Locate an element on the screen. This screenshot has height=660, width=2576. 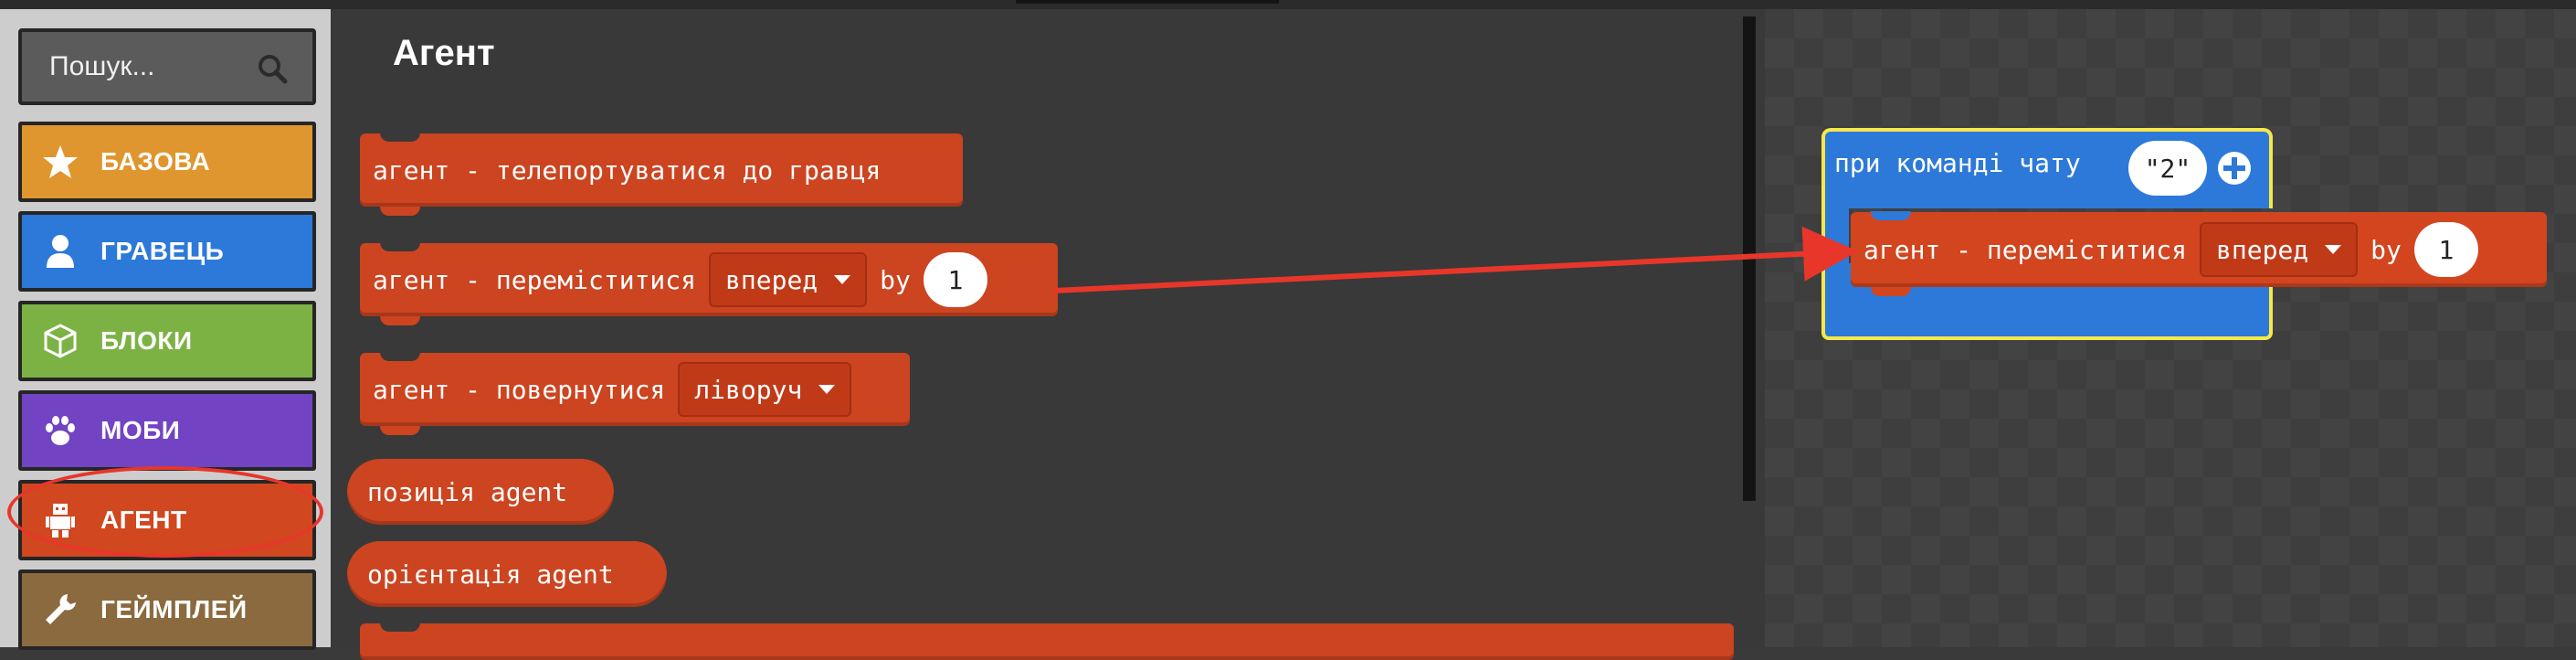
block-text: агент - телепортуватися до гравця is located at coordinates (627, 170).